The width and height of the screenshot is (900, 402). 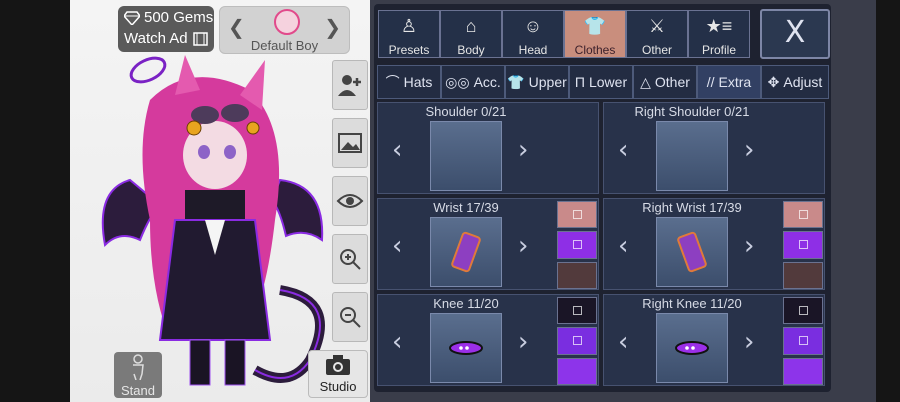 What do you see at coordinates (332, 27) in the screenshot?
I see `chevron-right-icon: ❯` at bounding box center [332, 27].